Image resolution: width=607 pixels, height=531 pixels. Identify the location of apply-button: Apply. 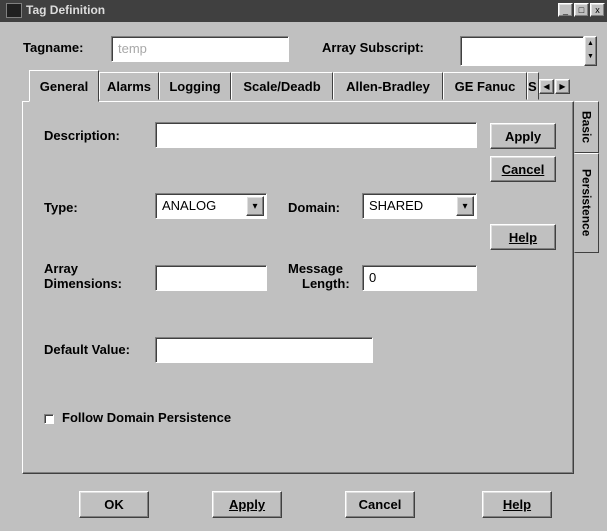
(247, 504).